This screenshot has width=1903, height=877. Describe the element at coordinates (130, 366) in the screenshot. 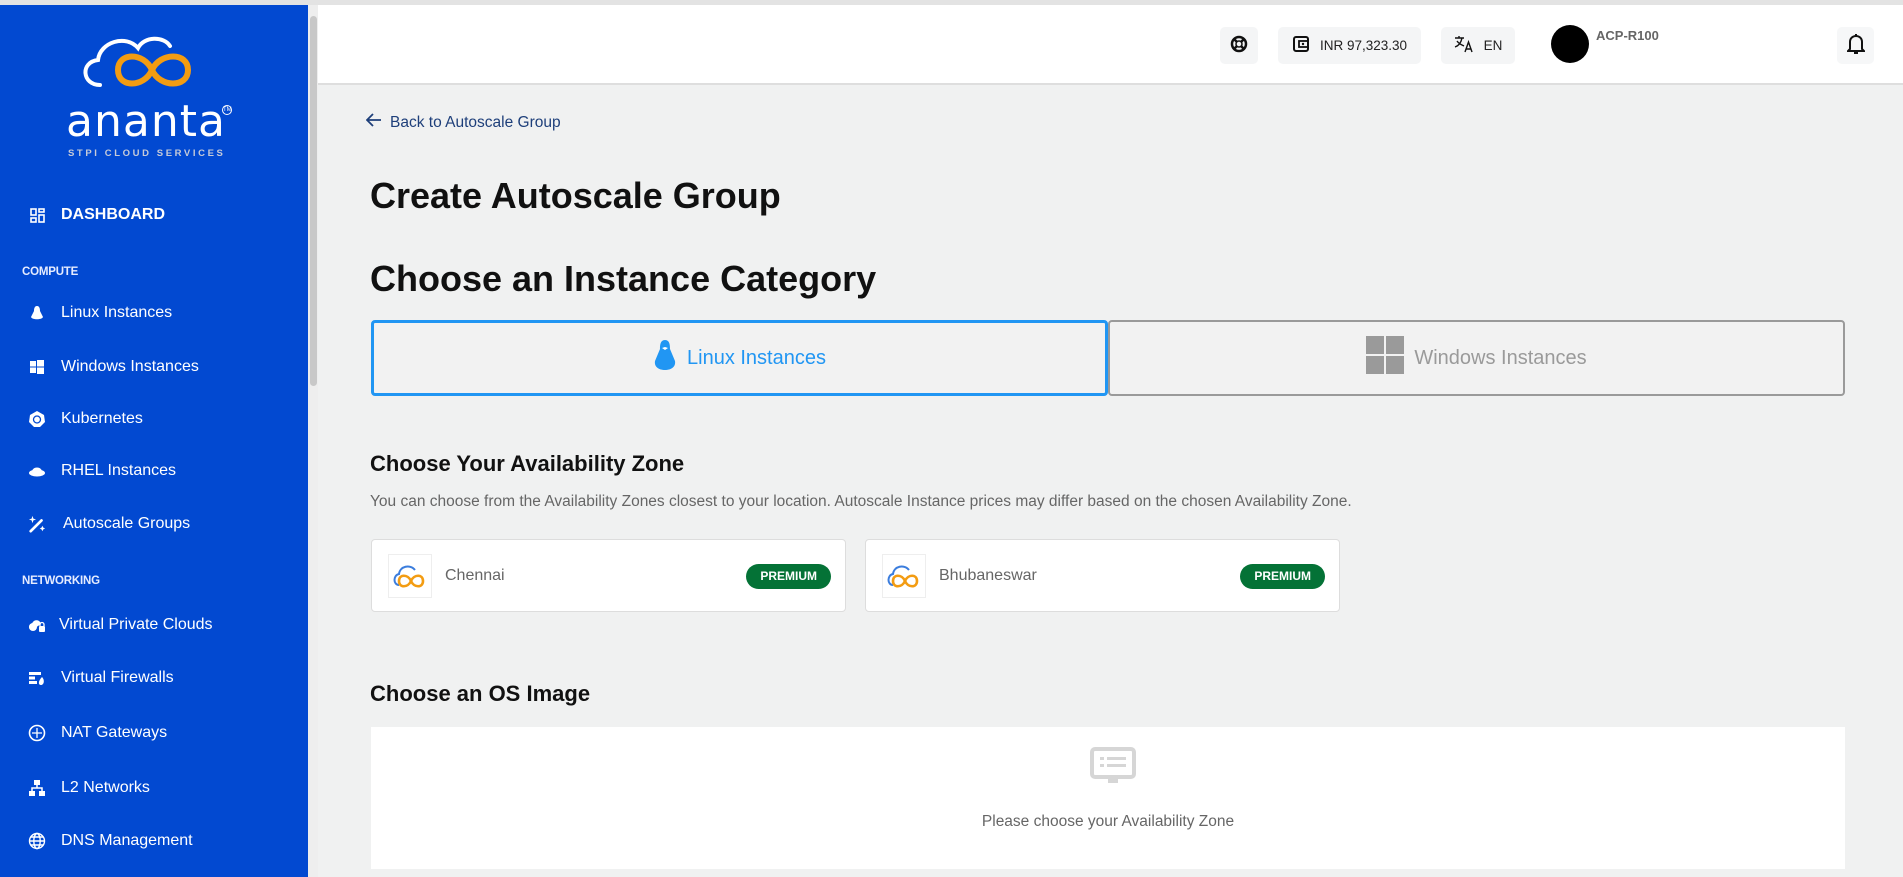

I see `sidebar-item-label: Windows Instances` at that location.